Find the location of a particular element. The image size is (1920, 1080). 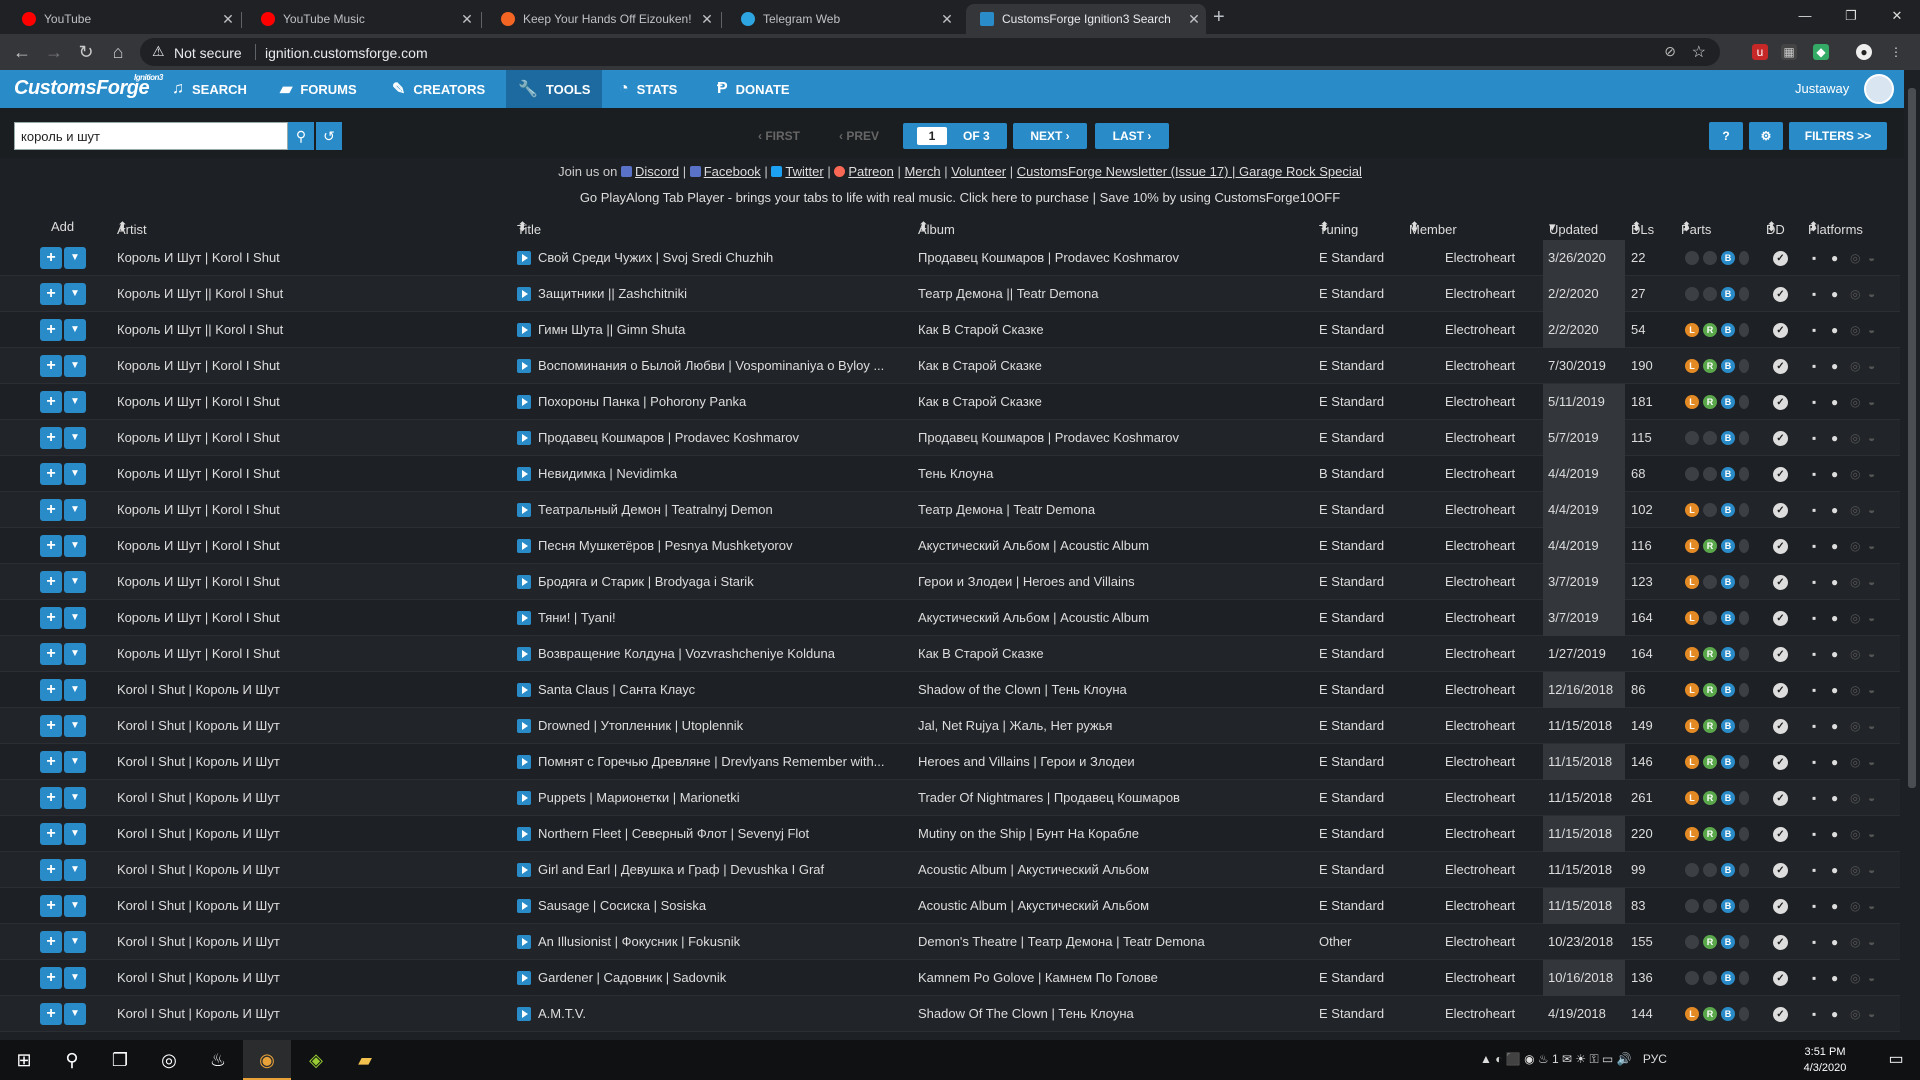

col-updated-sort: Updated ▾ is located at coordinates (1573, 228).